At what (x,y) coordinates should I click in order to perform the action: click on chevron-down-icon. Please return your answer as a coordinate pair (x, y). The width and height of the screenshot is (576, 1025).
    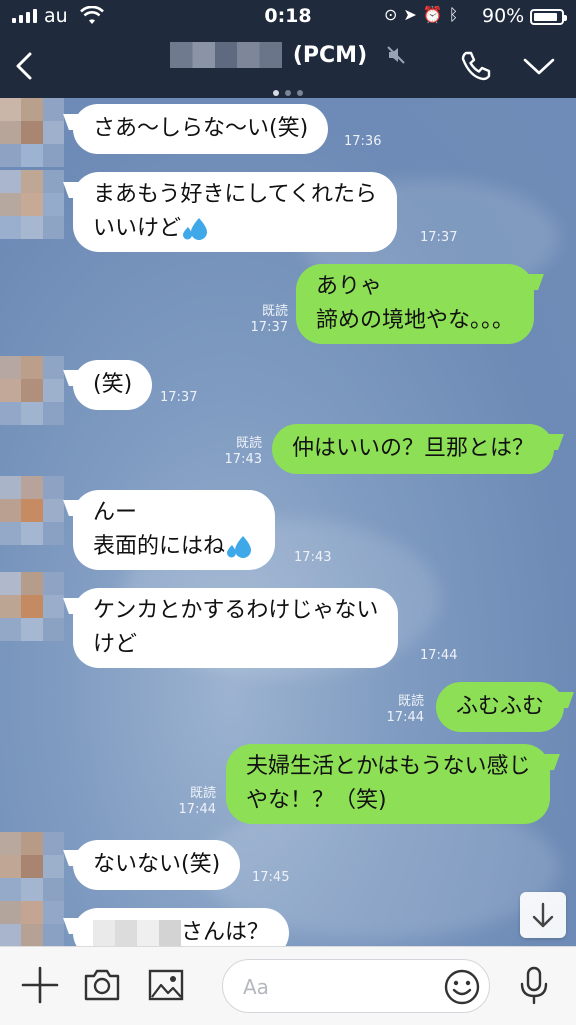
    Looking at the image, I should click on (539, 66).